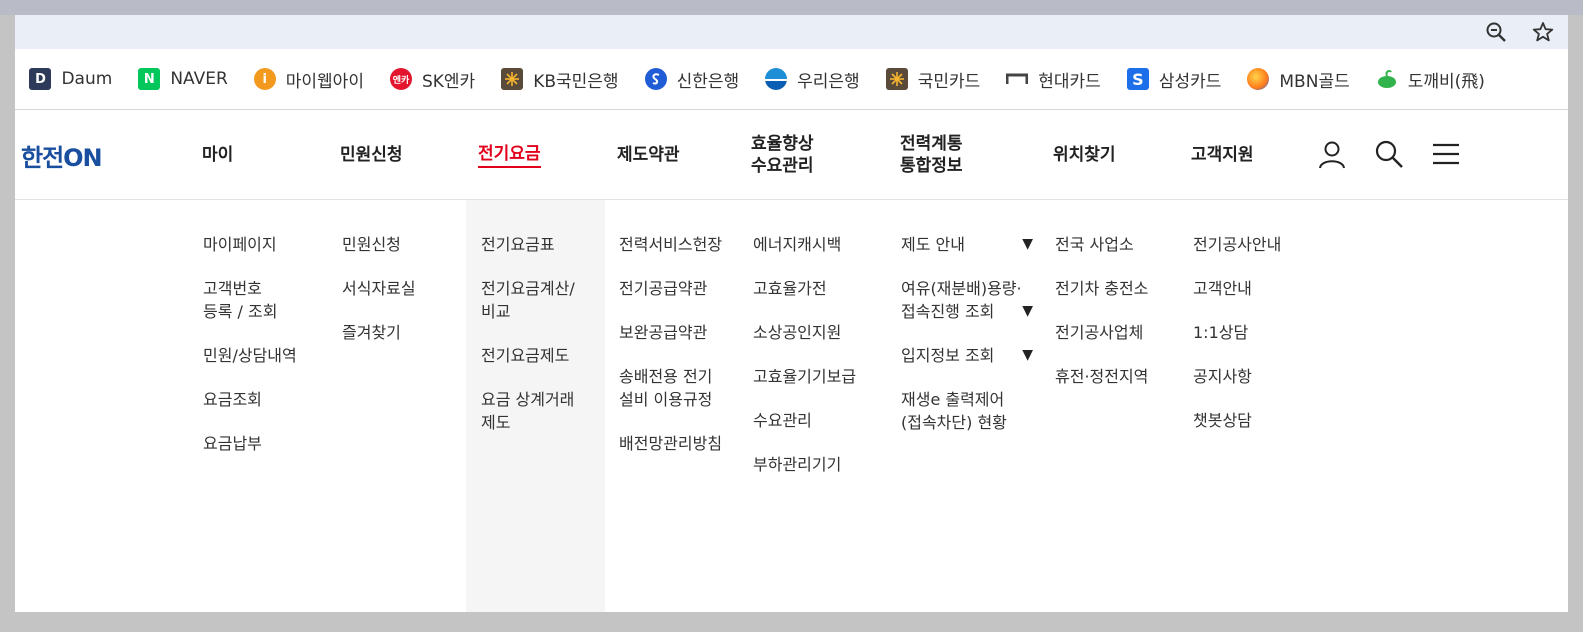 The width and height of the screenshot is (1583, 632). Describe the element at coordinates (40, 79) in the screenshot. I see `daum-icon: D` at that location.